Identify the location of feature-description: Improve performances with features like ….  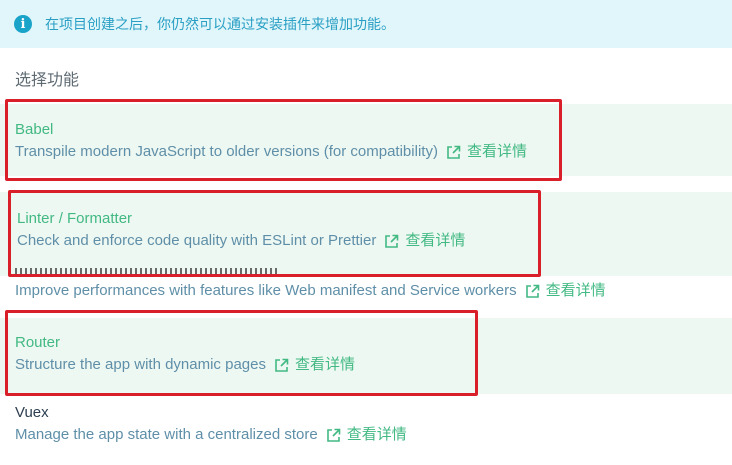
(266, 290).